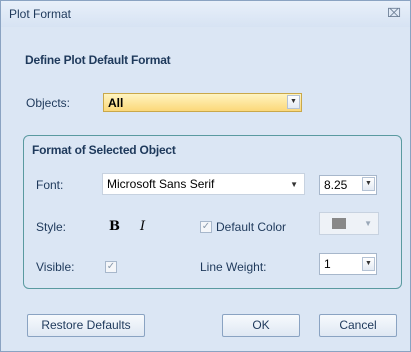 The height and width of the screenshot is (352, 411). I want to click on visible-label: Visible:, so click(55, 267).